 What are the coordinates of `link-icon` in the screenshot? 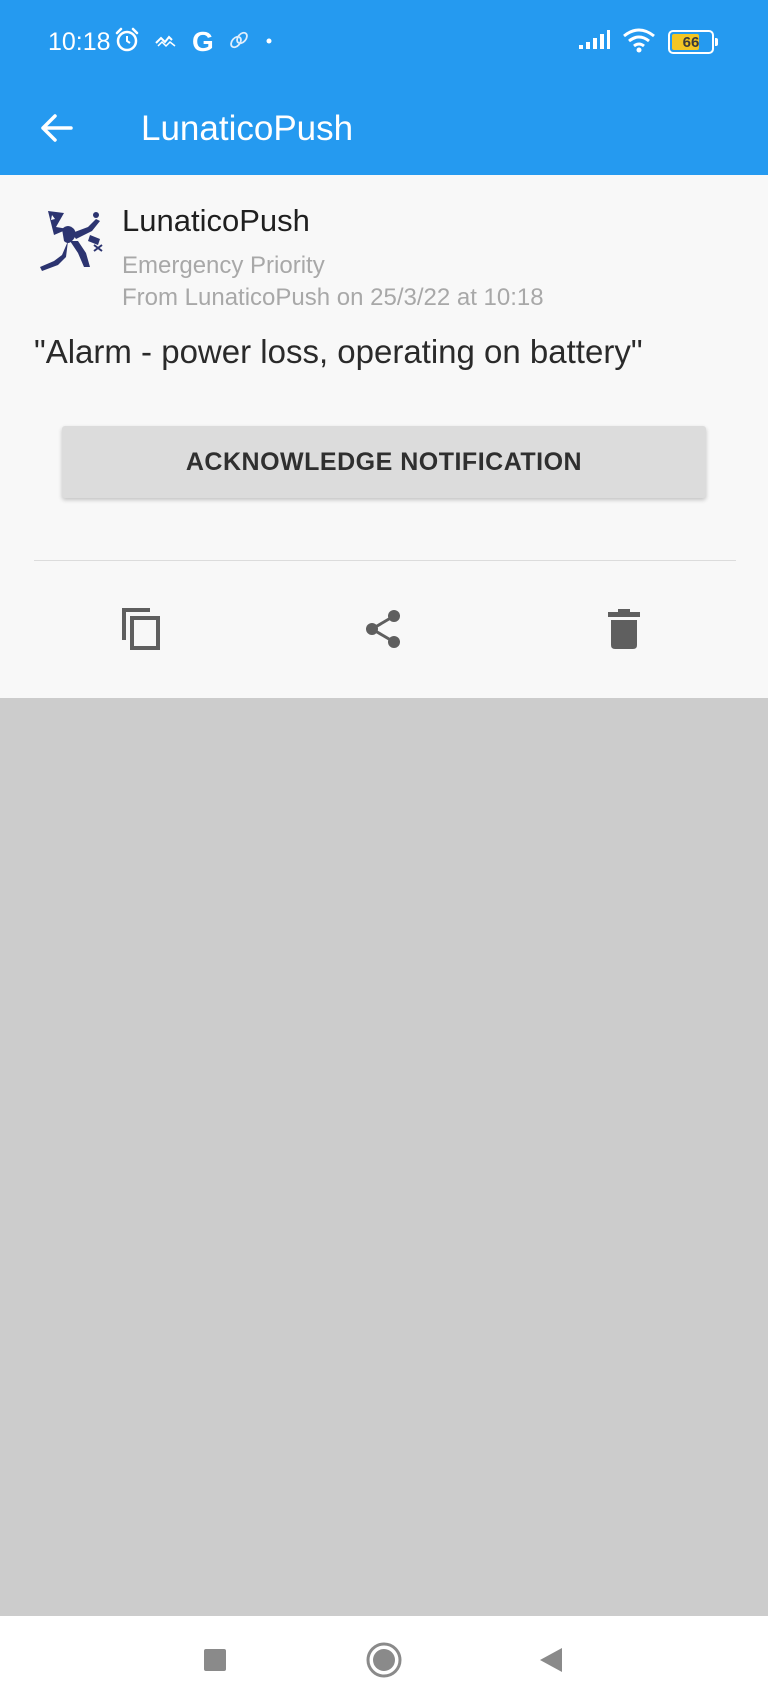 It's located at (239, 42).